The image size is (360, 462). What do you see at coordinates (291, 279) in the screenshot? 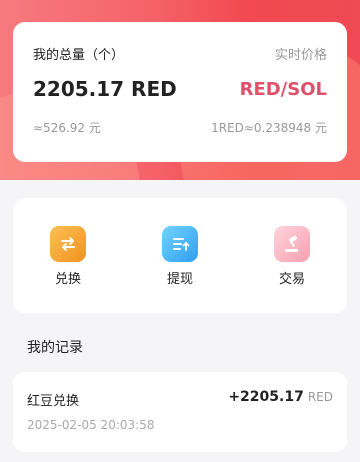
I see `trade-label: 交易` at bounding box center [291, 279].